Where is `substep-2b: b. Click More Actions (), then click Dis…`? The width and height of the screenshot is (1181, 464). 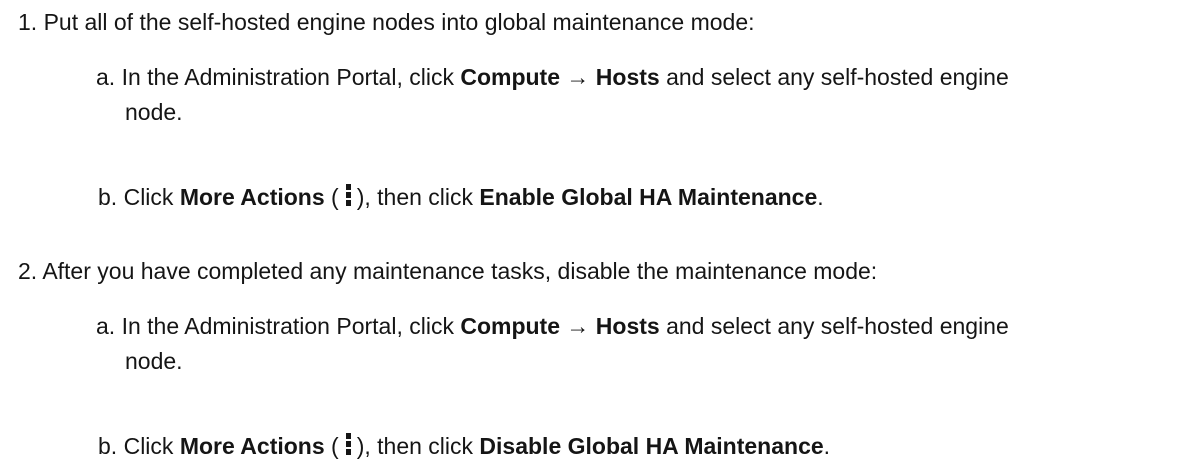
substep-2b: b. Click More Actions (), then click Dis… is located at coordinates (464, 446).